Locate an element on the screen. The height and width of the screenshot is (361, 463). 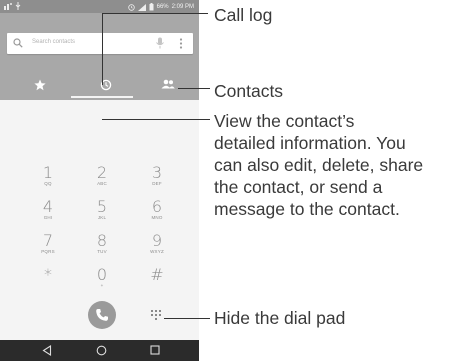
battery-percent: 66% is located at coordinates (162, 7).